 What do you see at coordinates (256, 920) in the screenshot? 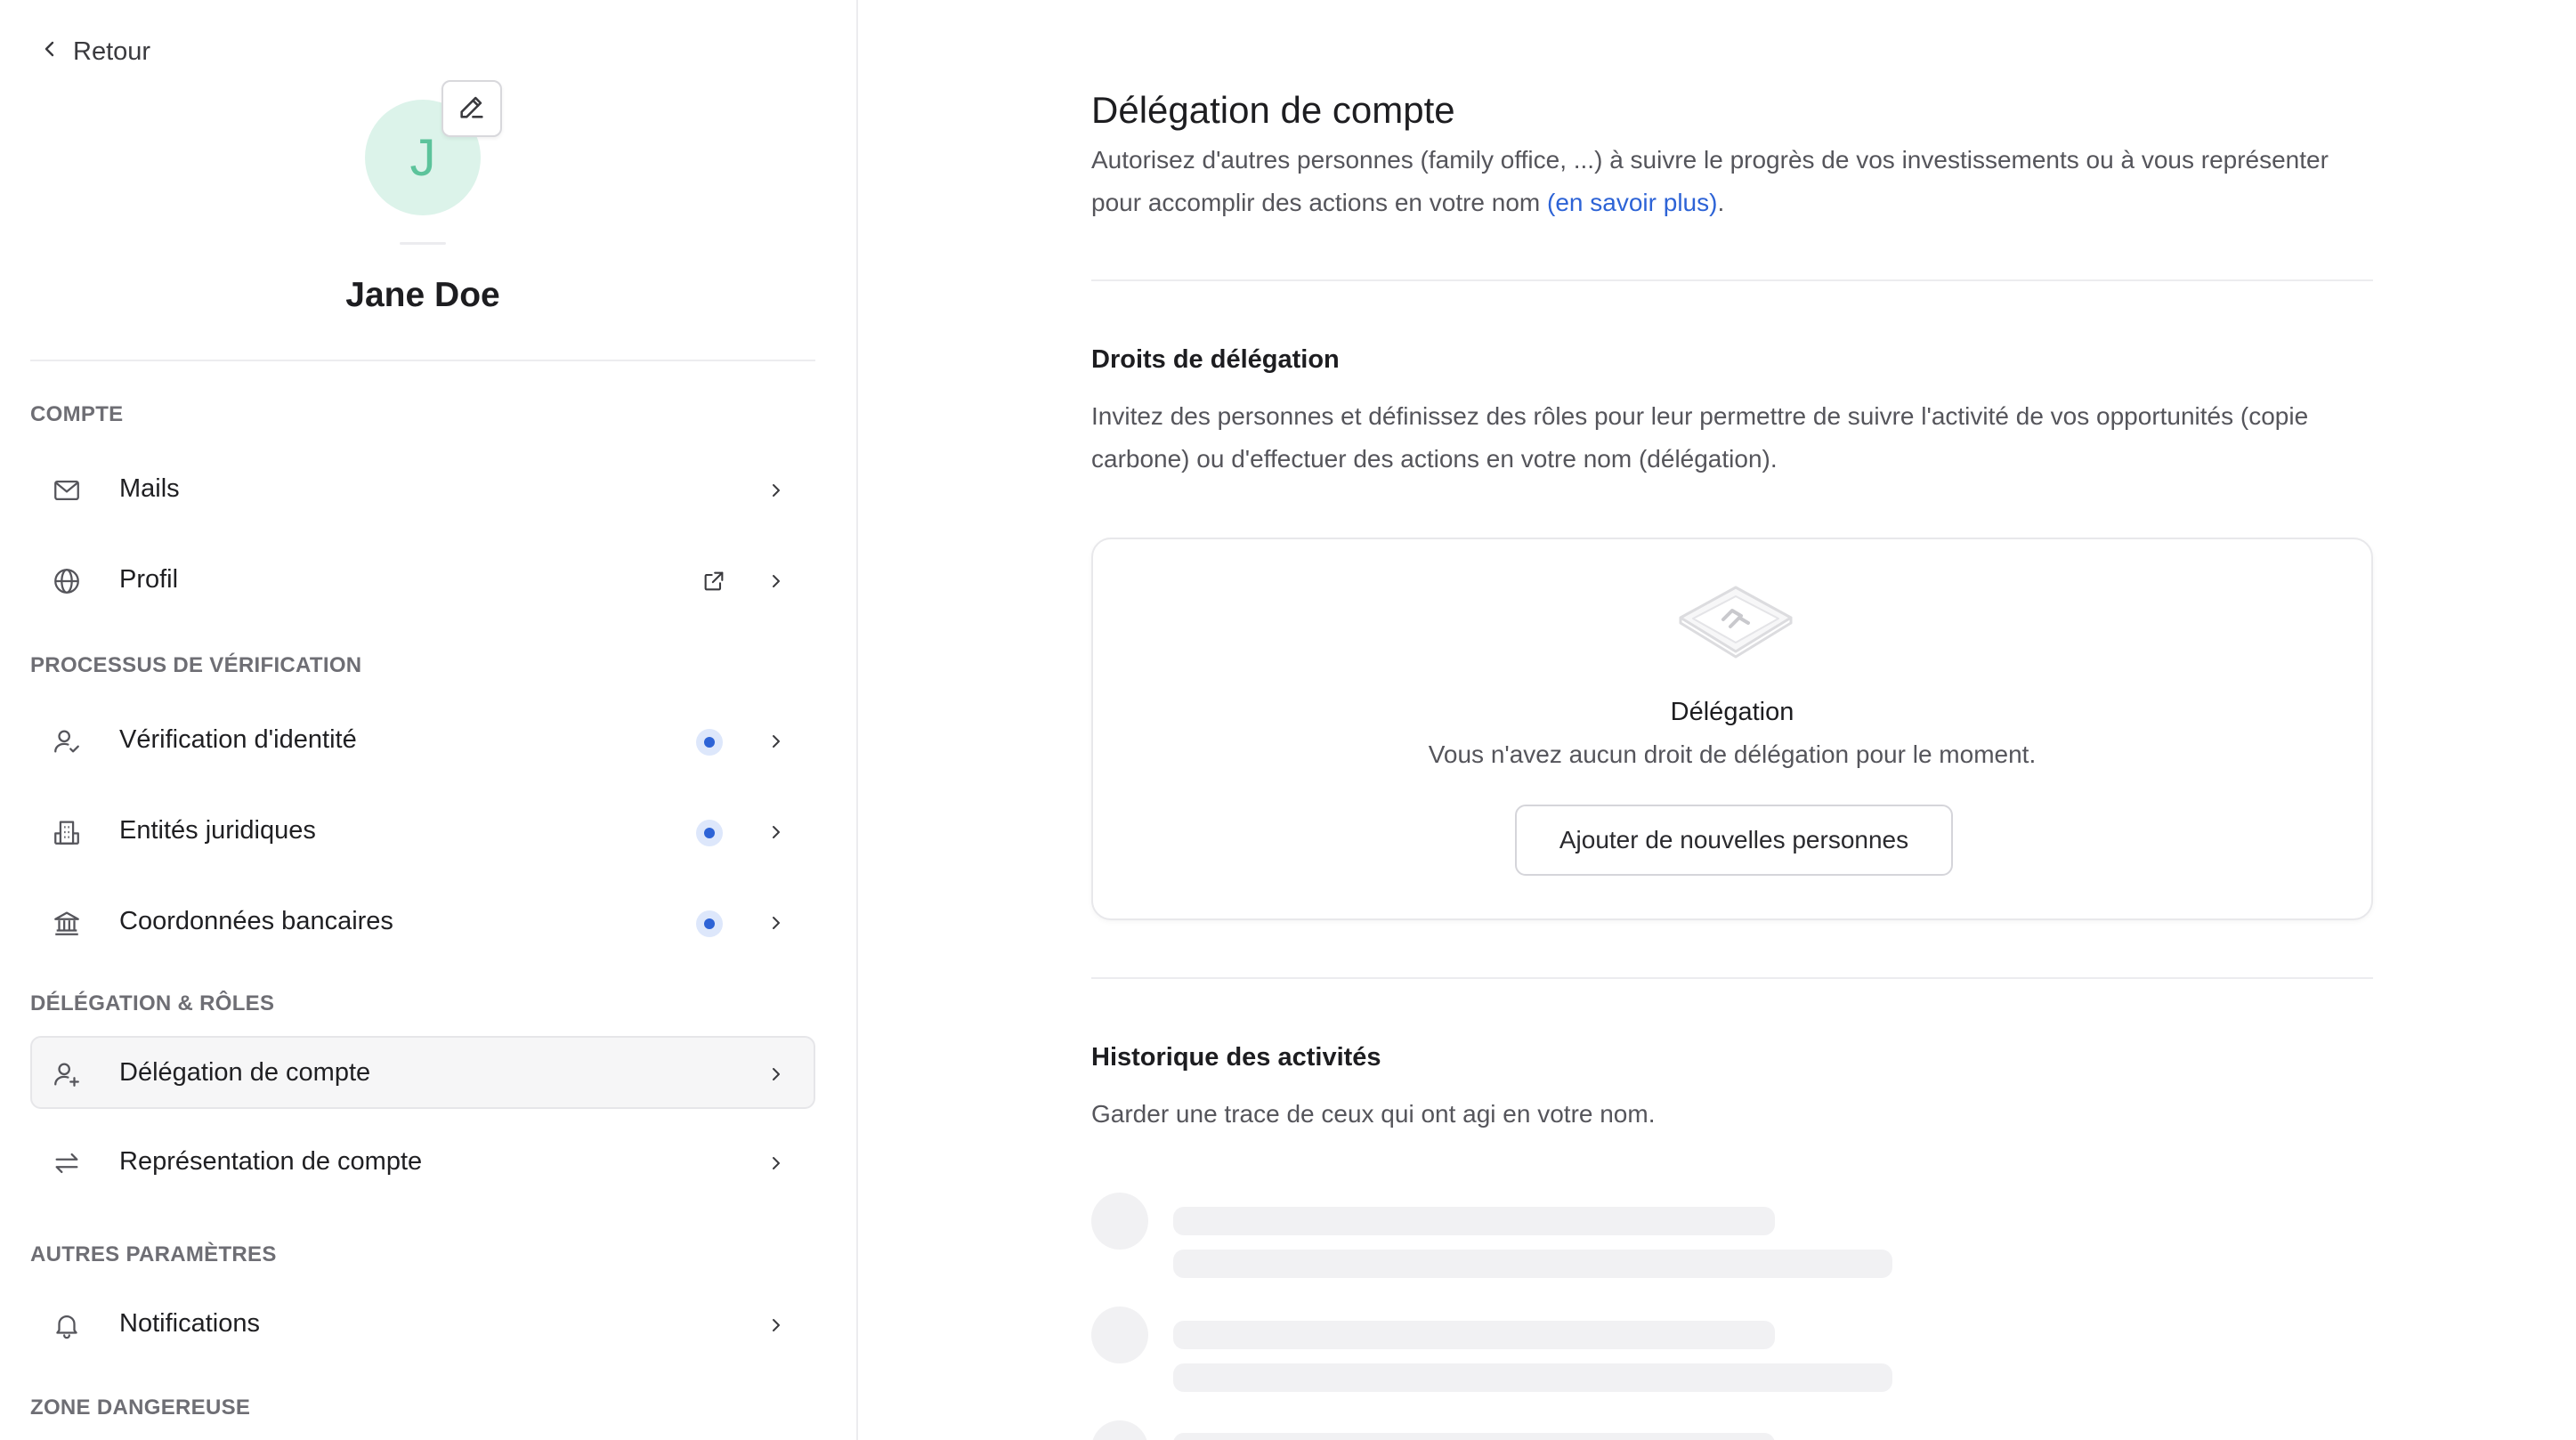
I see `sidebar-item-label: Coordonnées bancaires` at bounding box center [256, 920].